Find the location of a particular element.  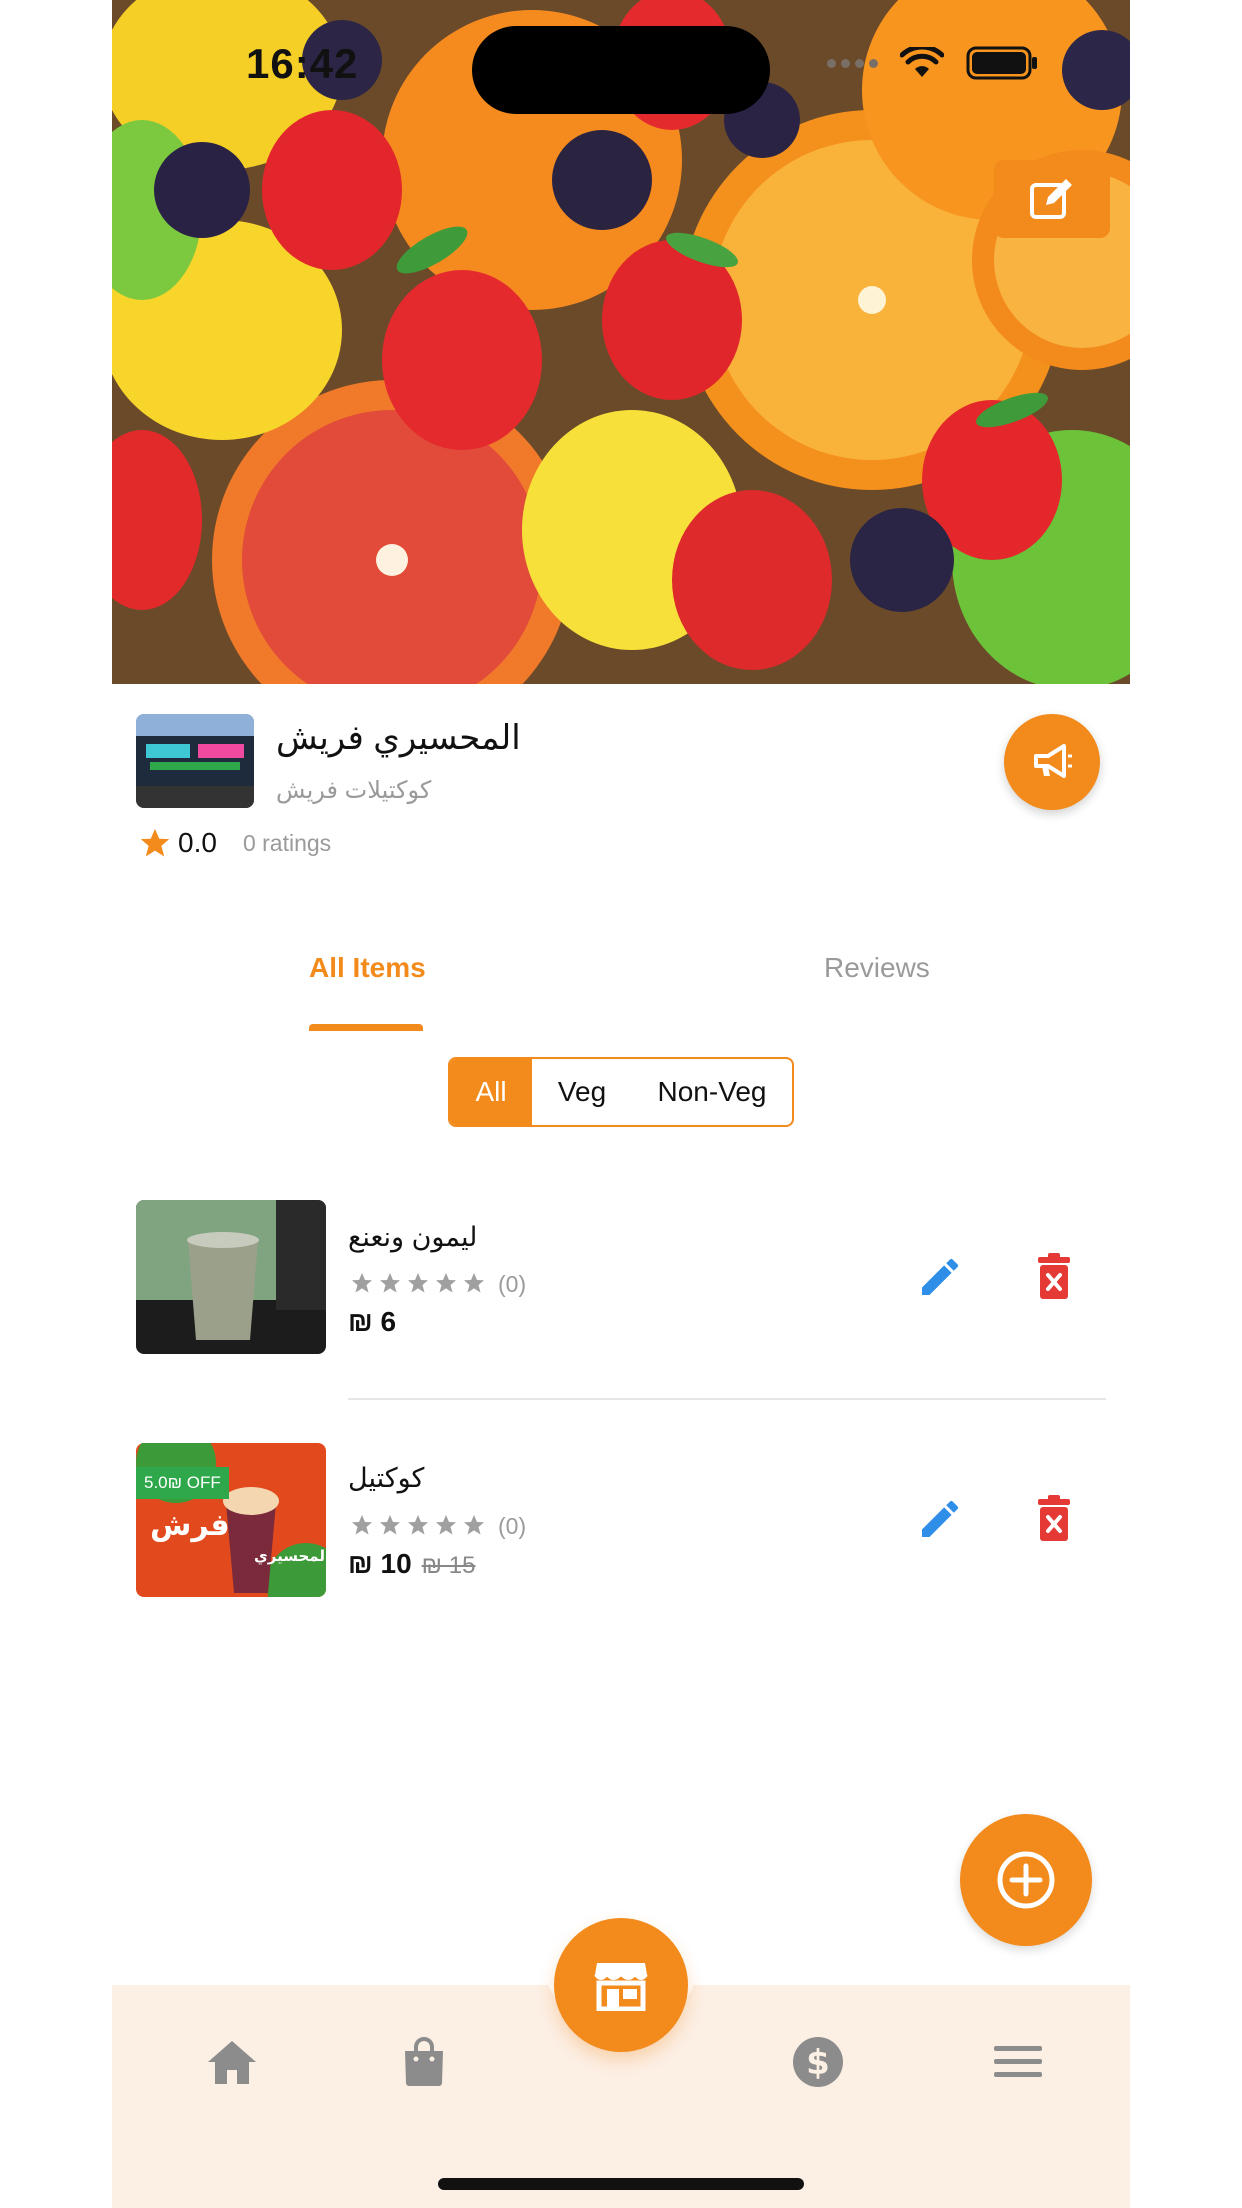

item-image is located at coordinates (231, 1277).